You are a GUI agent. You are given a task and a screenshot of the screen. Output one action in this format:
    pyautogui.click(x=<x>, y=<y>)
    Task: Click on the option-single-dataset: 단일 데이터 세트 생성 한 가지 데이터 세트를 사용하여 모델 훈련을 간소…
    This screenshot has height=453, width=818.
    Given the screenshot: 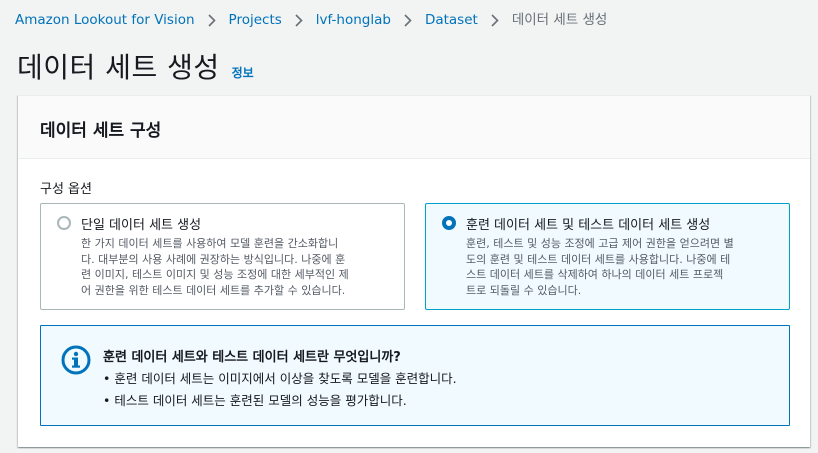 What is the action you would take?
    pyautogui.click(x=222, y=256)
    